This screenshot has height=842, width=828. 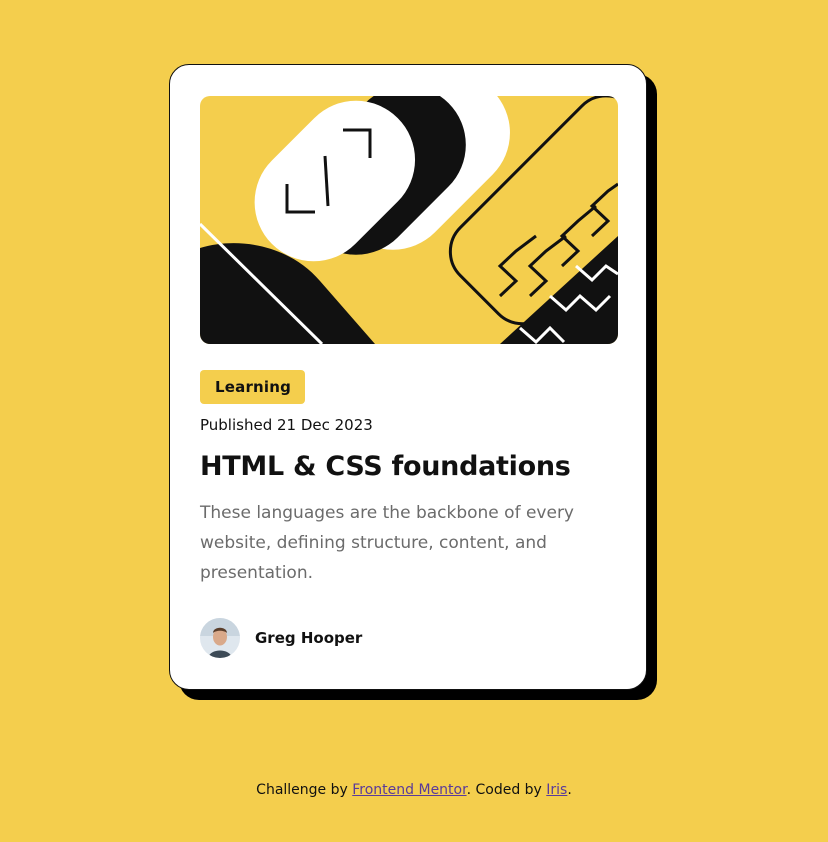 What do you see at coordinates (304, 790) in the screenshot?
I see `attribution-prefix: Challenge by` at bounding box center [304, 790].